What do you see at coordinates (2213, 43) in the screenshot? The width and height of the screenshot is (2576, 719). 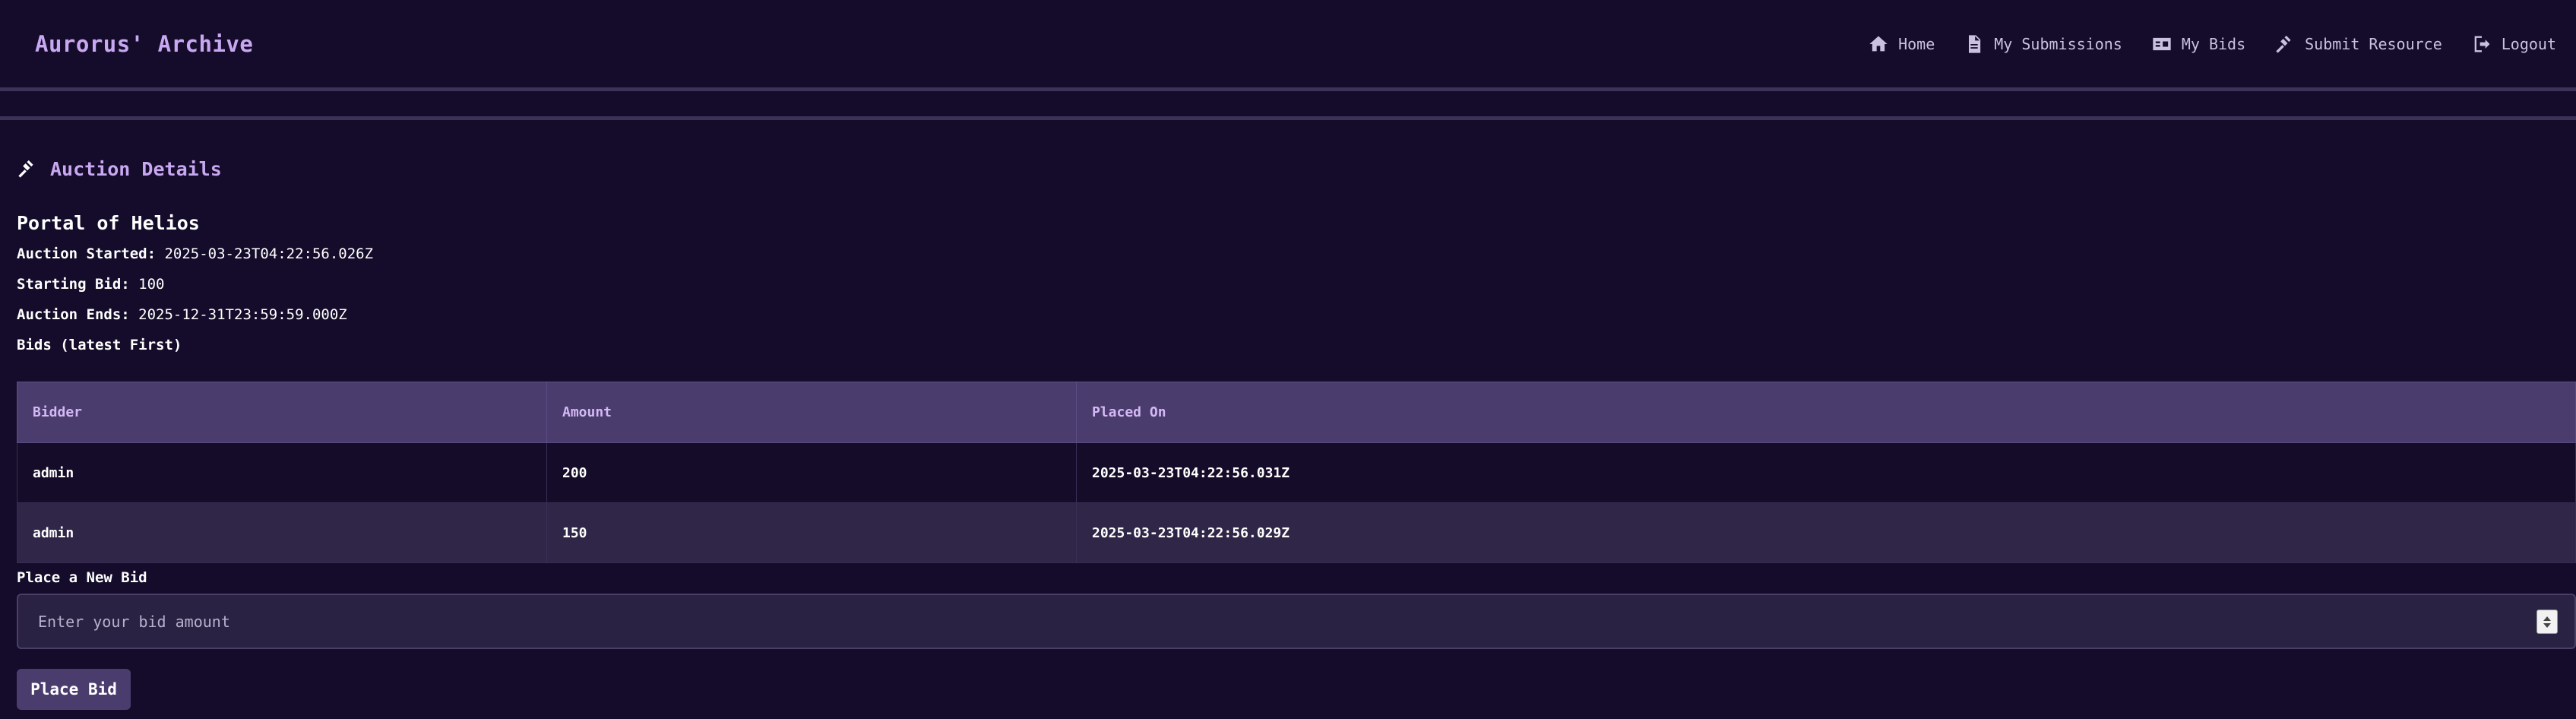 I see `nav-my-bids-label: My Bids` at bounding box center [2213, 43].